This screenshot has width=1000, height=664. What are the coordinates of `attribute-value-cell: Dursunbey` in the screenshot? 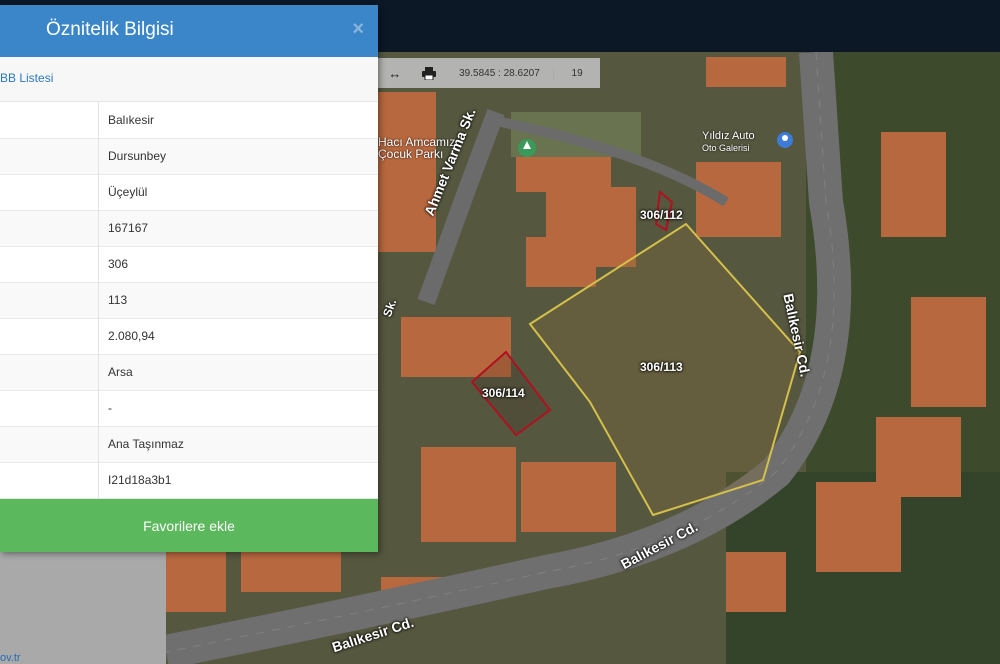 It's located at (137, 156).